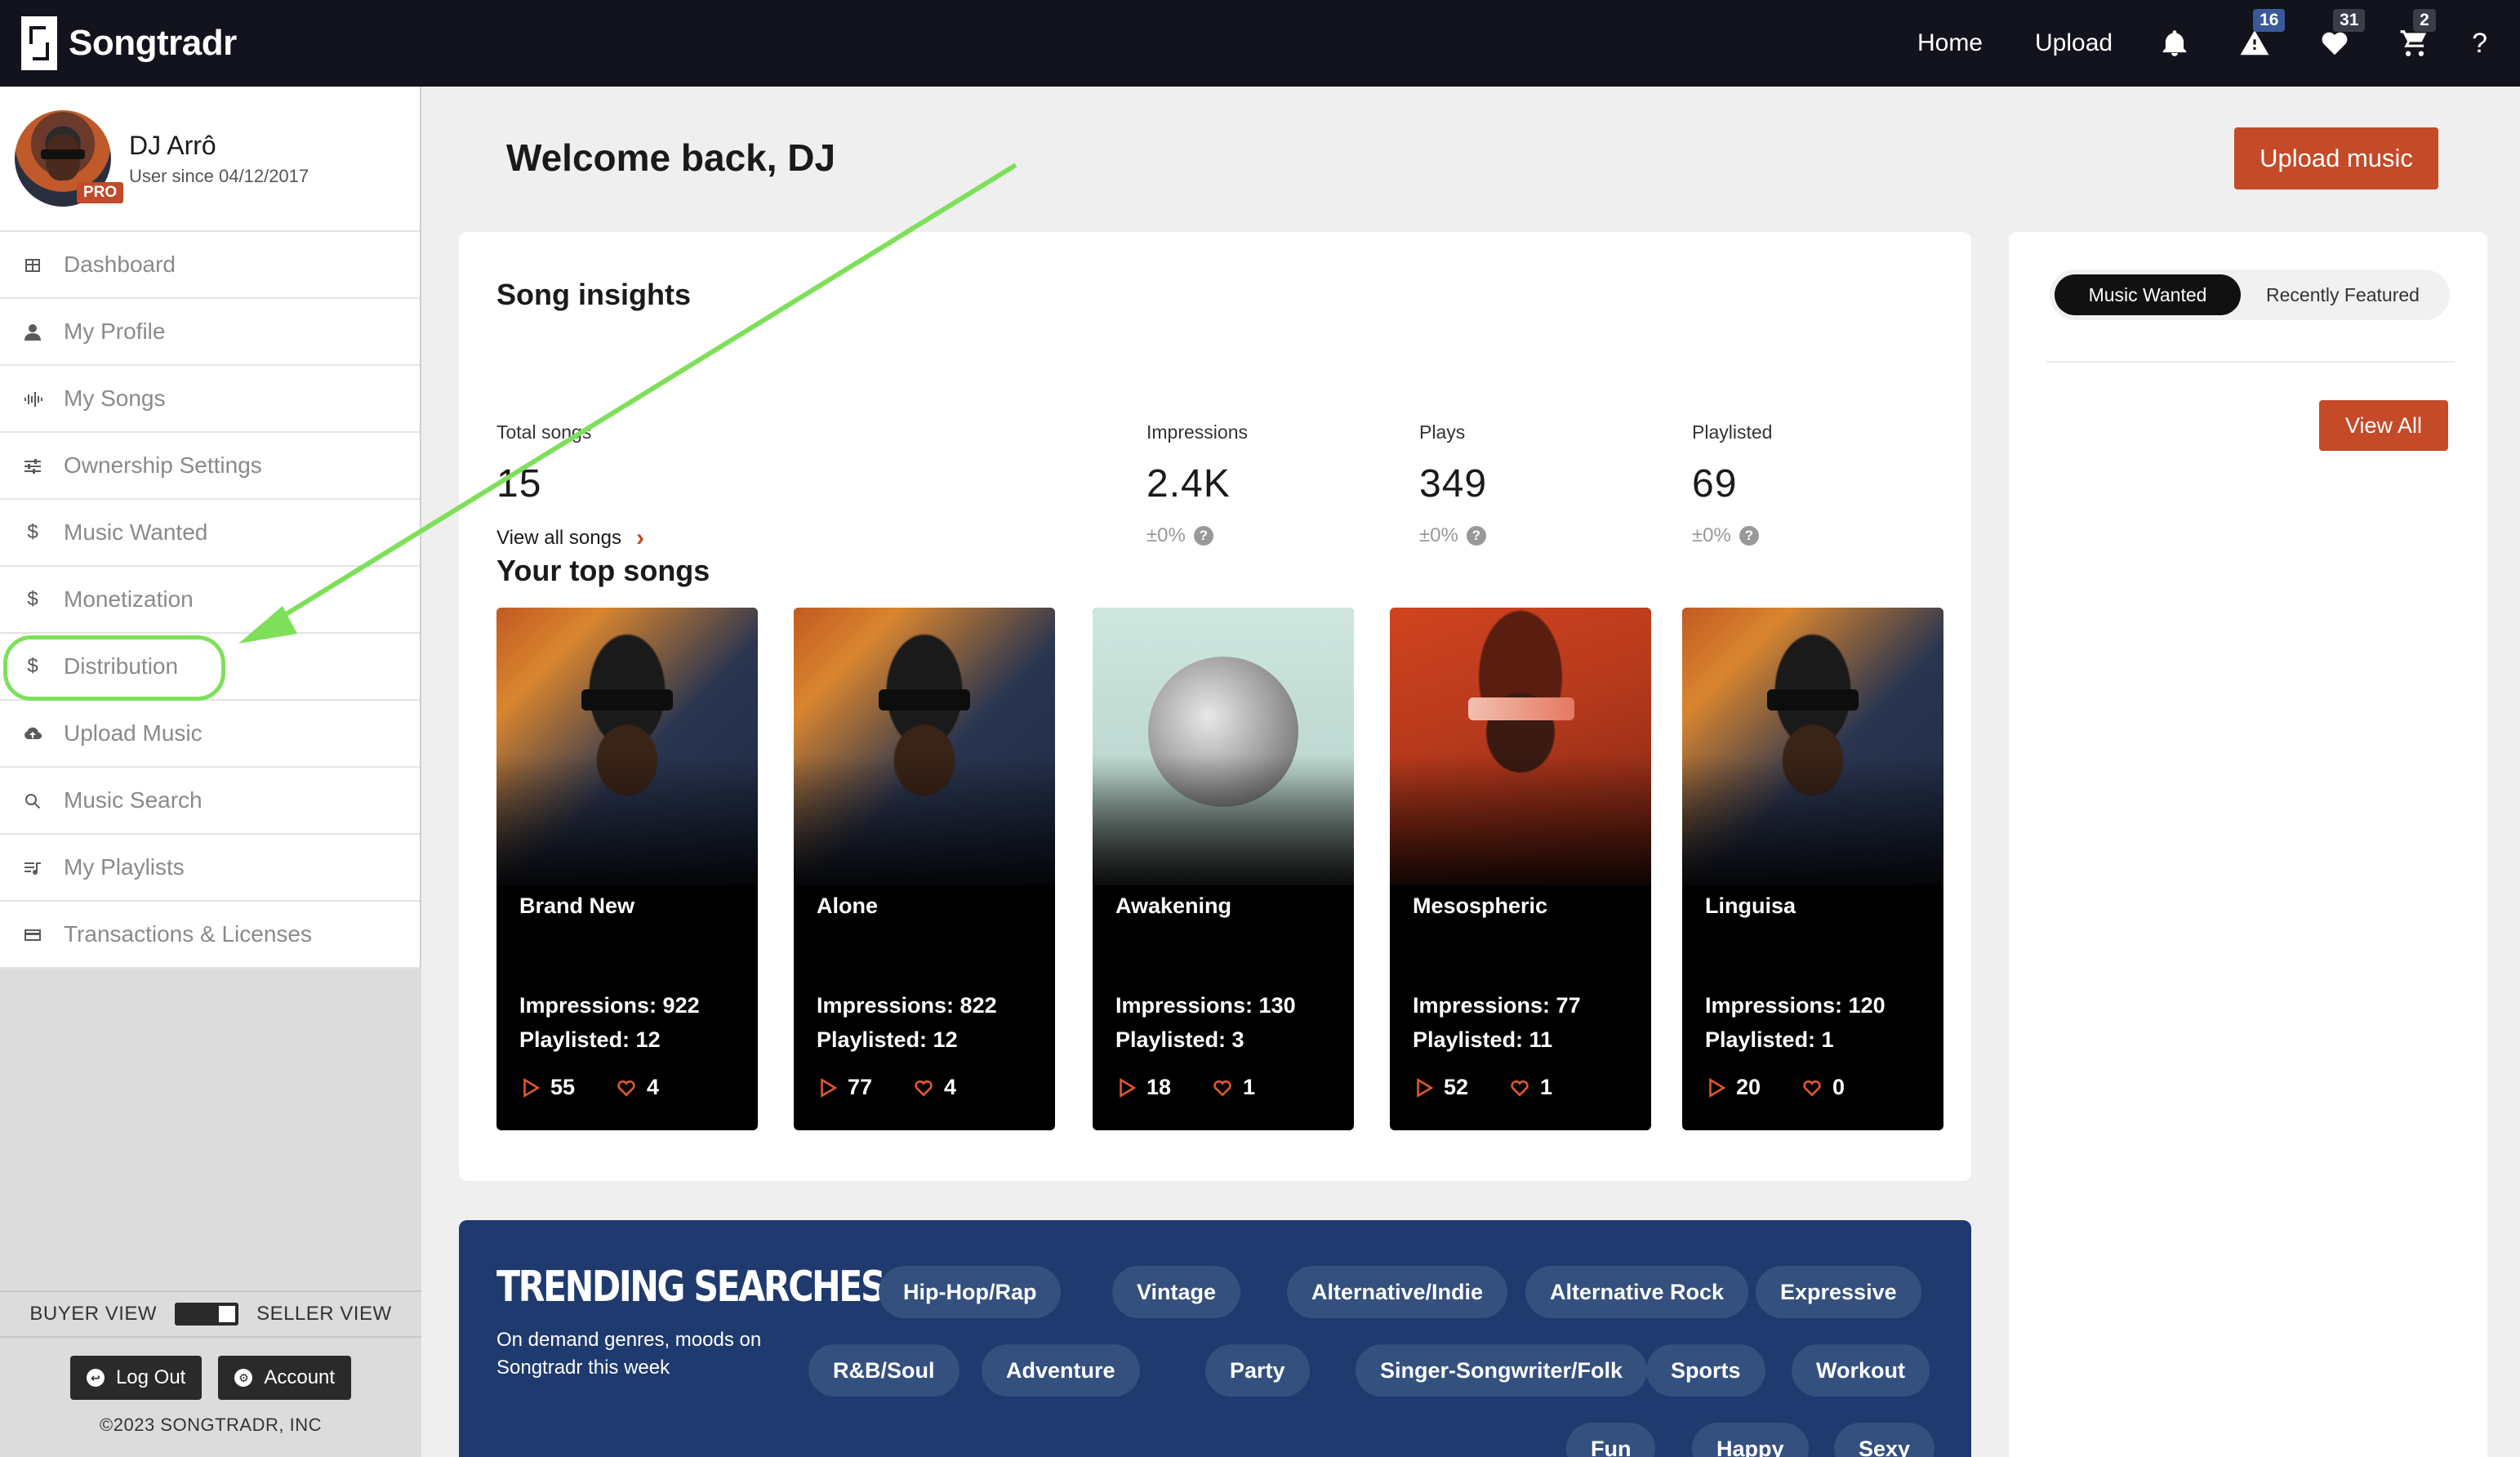 This screenshot has height=1457, width=2520. What do you see at coordinates (210, 936) in the screenshot?
I see `sidebar-item-transactions-licenses: Transactions & Licenses` at bounding box center [210, 936].